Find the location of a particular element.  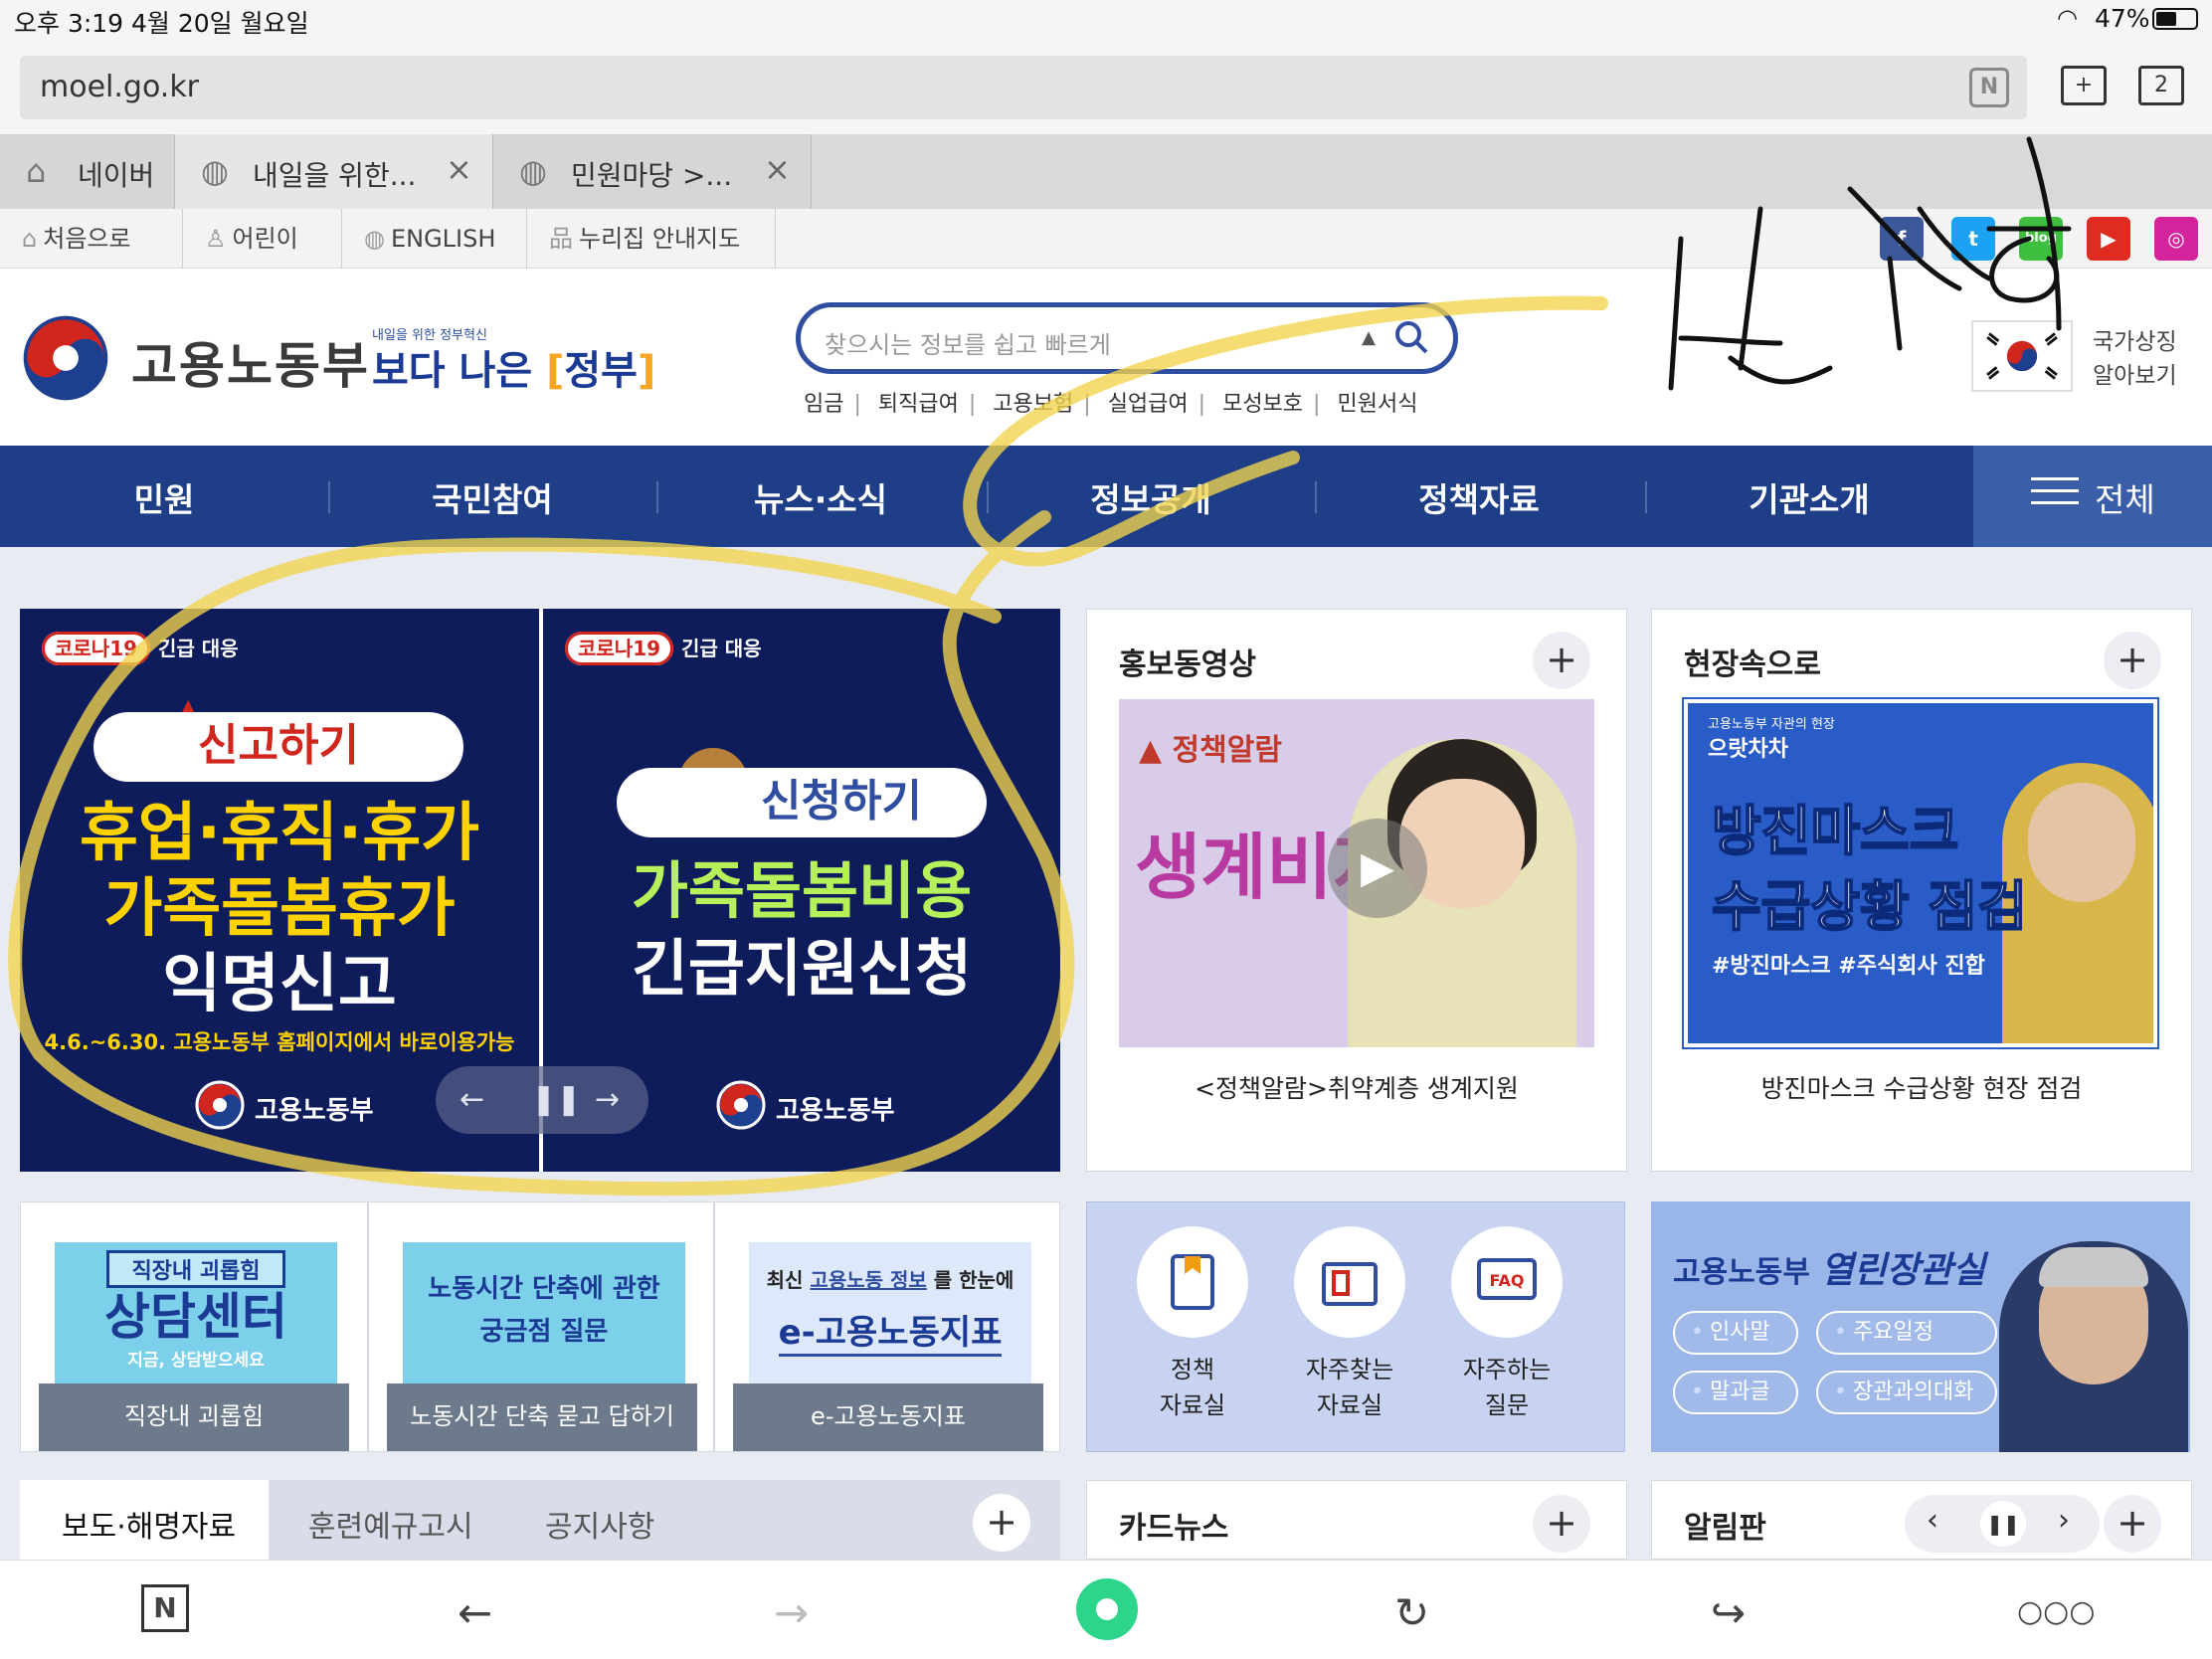

refresh-icon: ↻ is located at coordinates (1411, 1612).